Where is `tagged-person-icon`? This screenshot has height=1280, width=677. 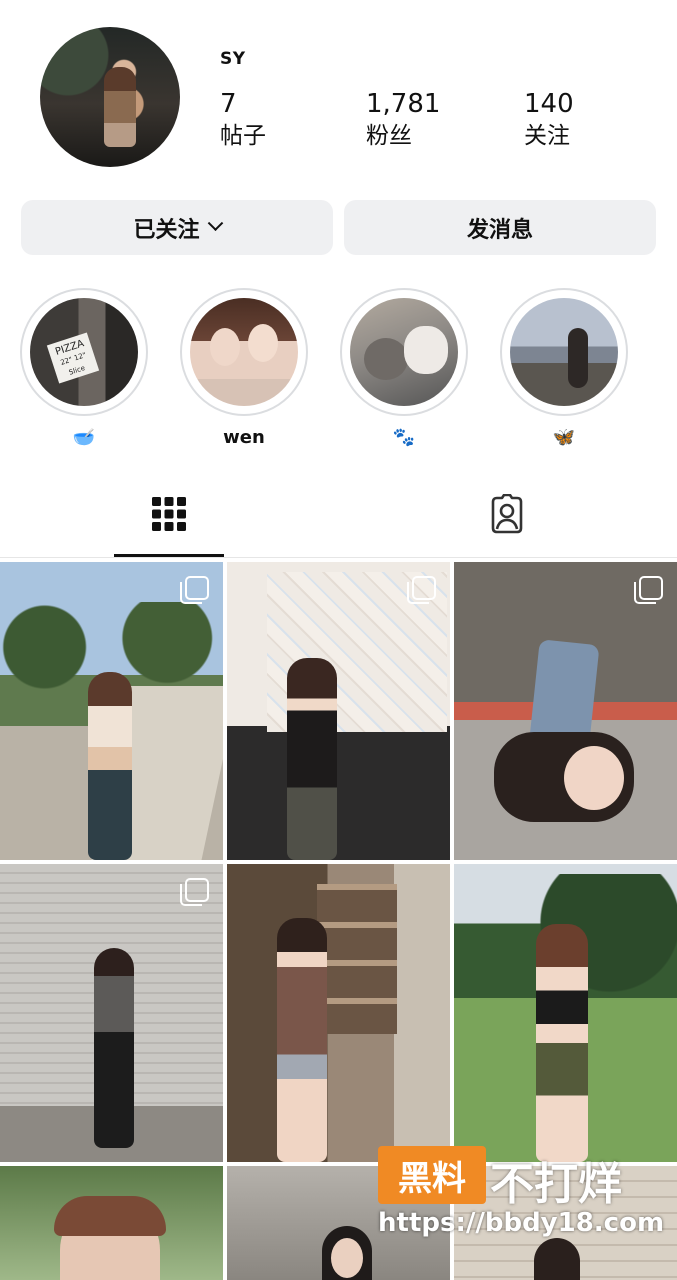
tagged-person-icon is located at coordinates (507, 514).